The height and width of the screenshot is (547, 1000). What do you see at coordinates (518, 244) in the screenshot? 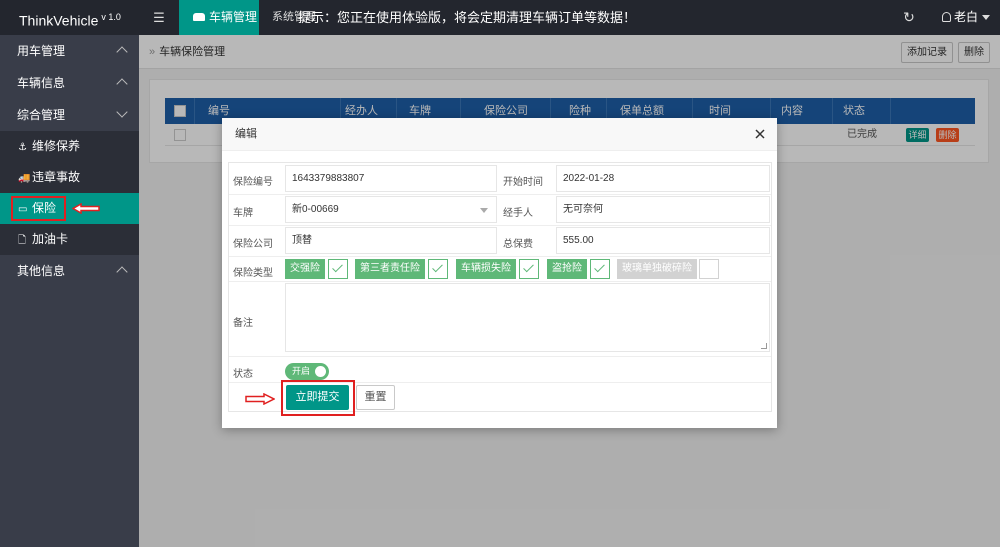
I see `premium-label: 总保费` at bounding box center [518, 244].